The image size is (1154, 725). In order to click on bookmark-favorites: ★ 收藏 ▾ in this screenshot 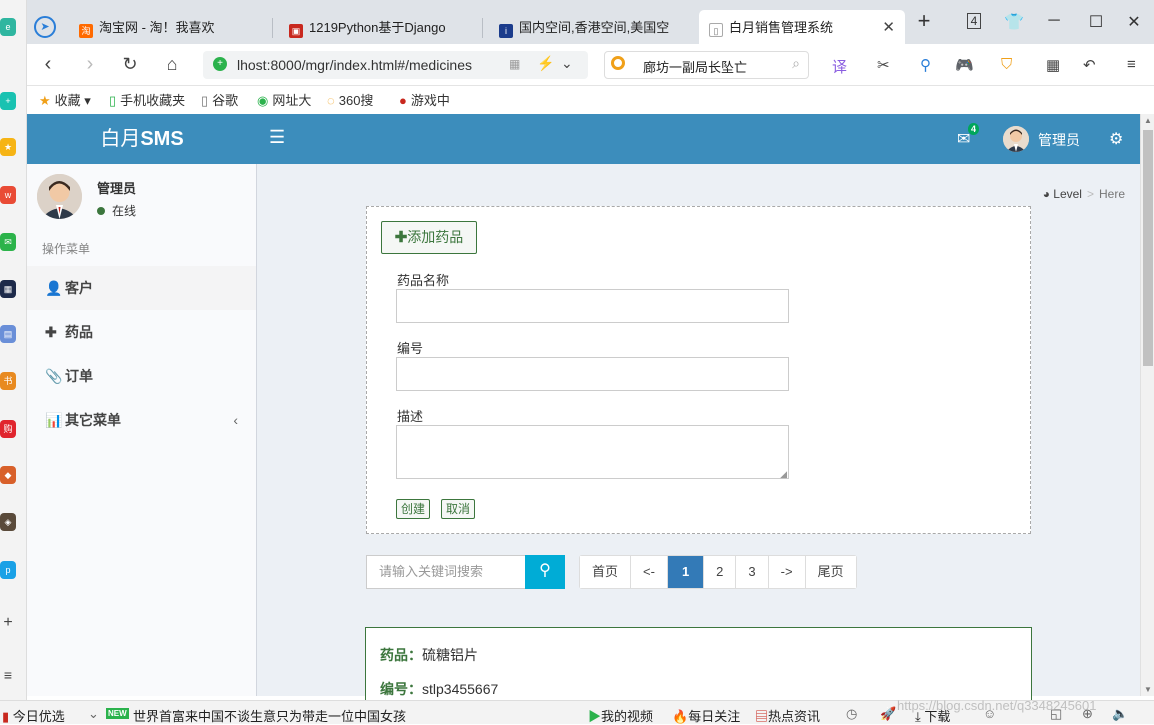, I will do `click(65, 99)`.